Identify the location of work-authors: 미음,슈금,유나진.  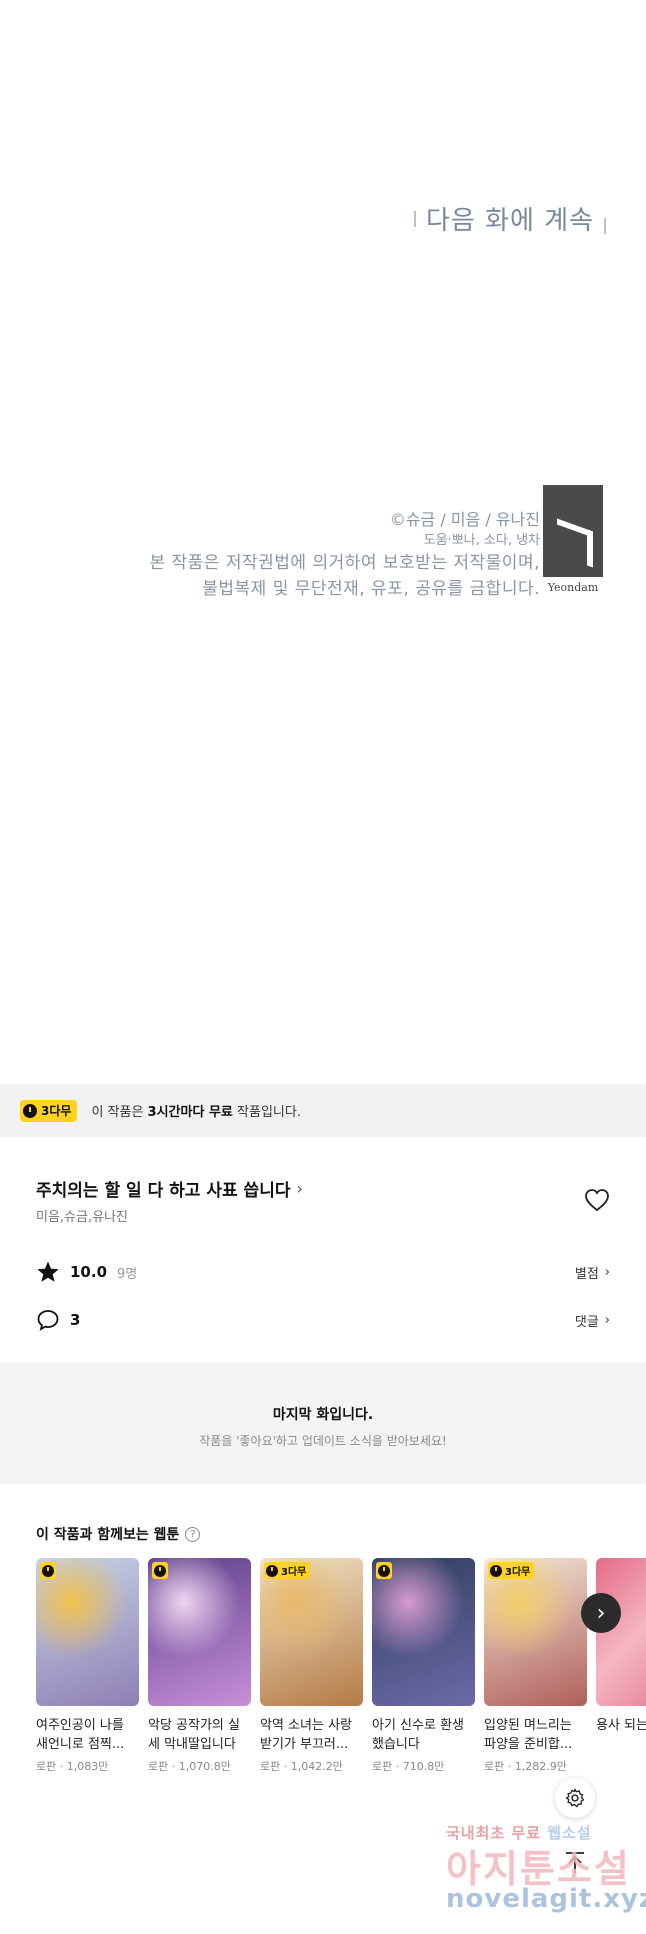
(82, 1217).